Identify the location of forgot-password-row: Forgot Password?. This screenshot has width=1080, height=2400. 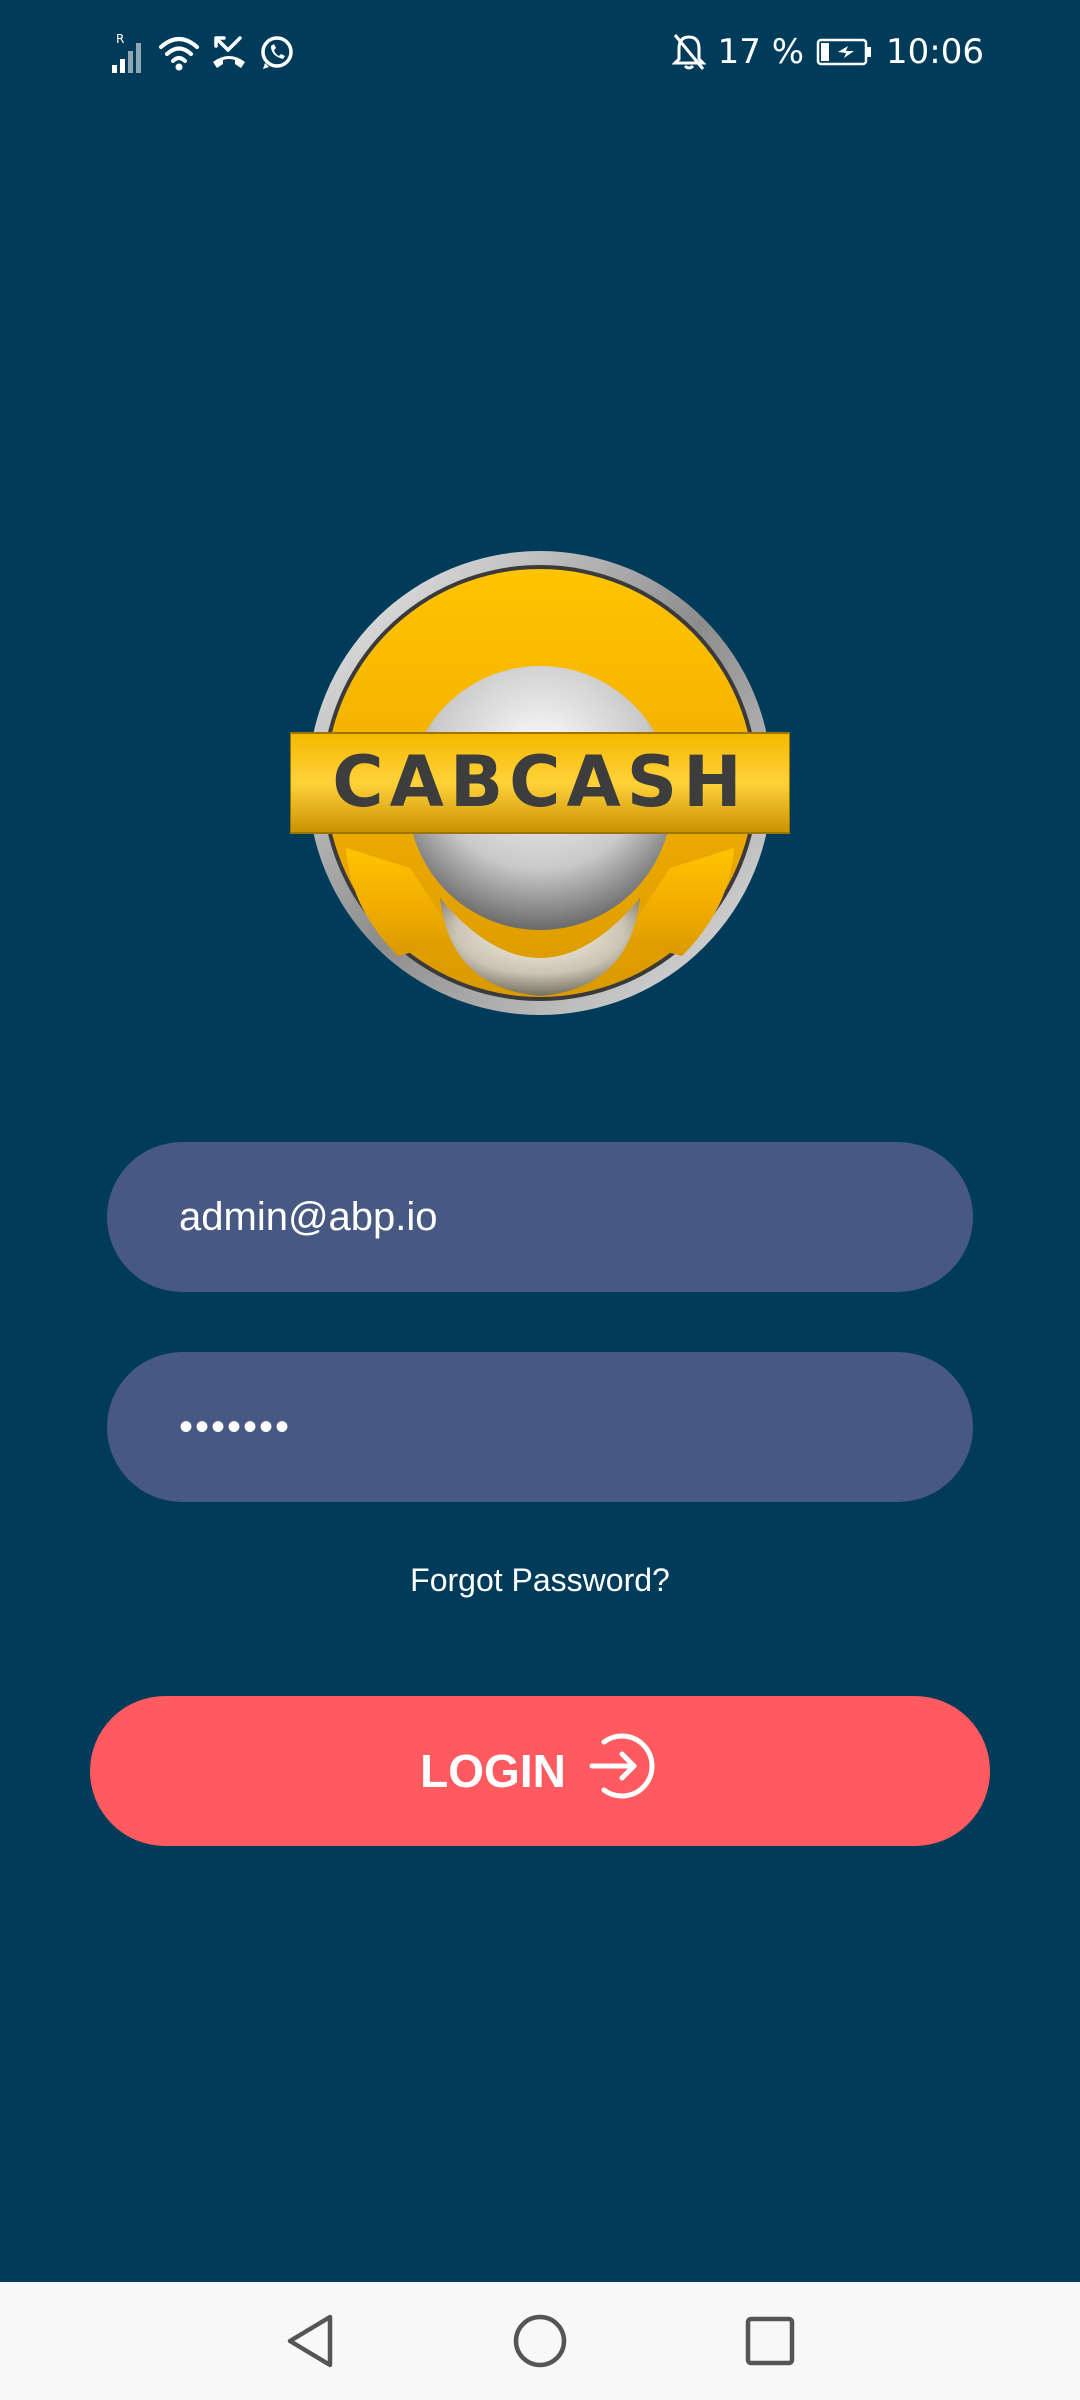
(540, 1580).